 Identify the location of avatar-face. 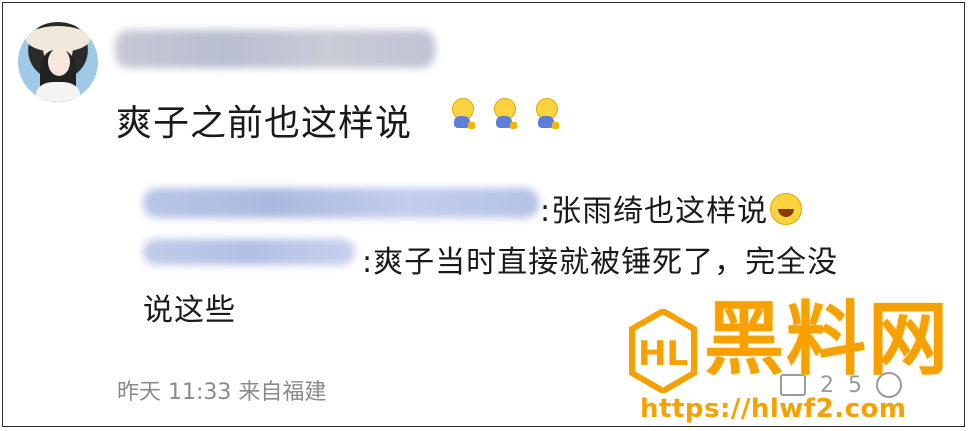
(59, 62).